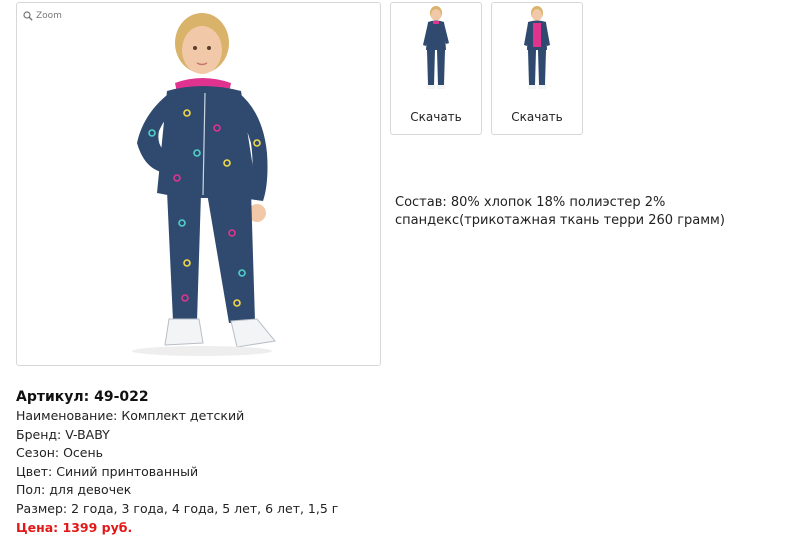 The height and width of the screenshot is (558, 812). I want to click on product-price: Цена: 1399 руб., so click(74, 527).